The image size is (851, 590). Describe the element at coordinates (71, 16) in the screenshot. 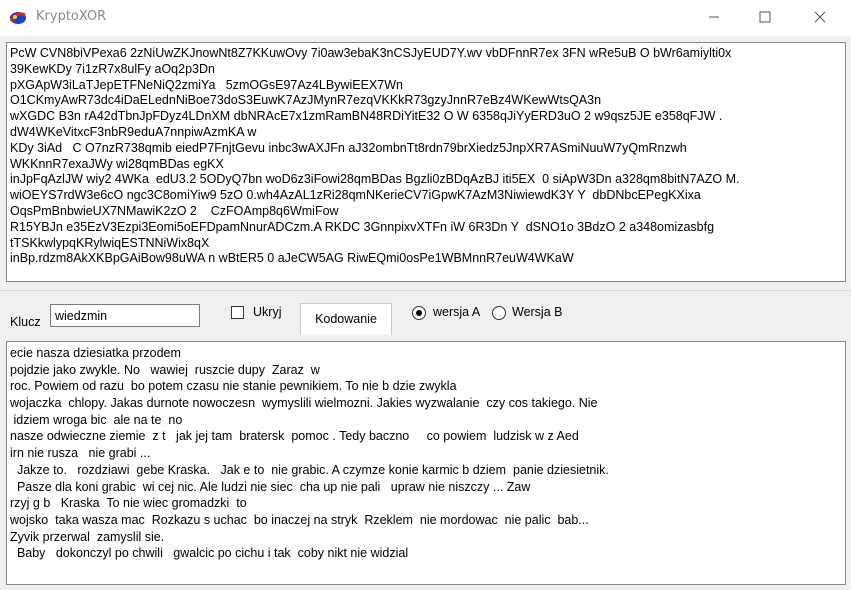

I see `window-title: KryptoXOR` at that location.